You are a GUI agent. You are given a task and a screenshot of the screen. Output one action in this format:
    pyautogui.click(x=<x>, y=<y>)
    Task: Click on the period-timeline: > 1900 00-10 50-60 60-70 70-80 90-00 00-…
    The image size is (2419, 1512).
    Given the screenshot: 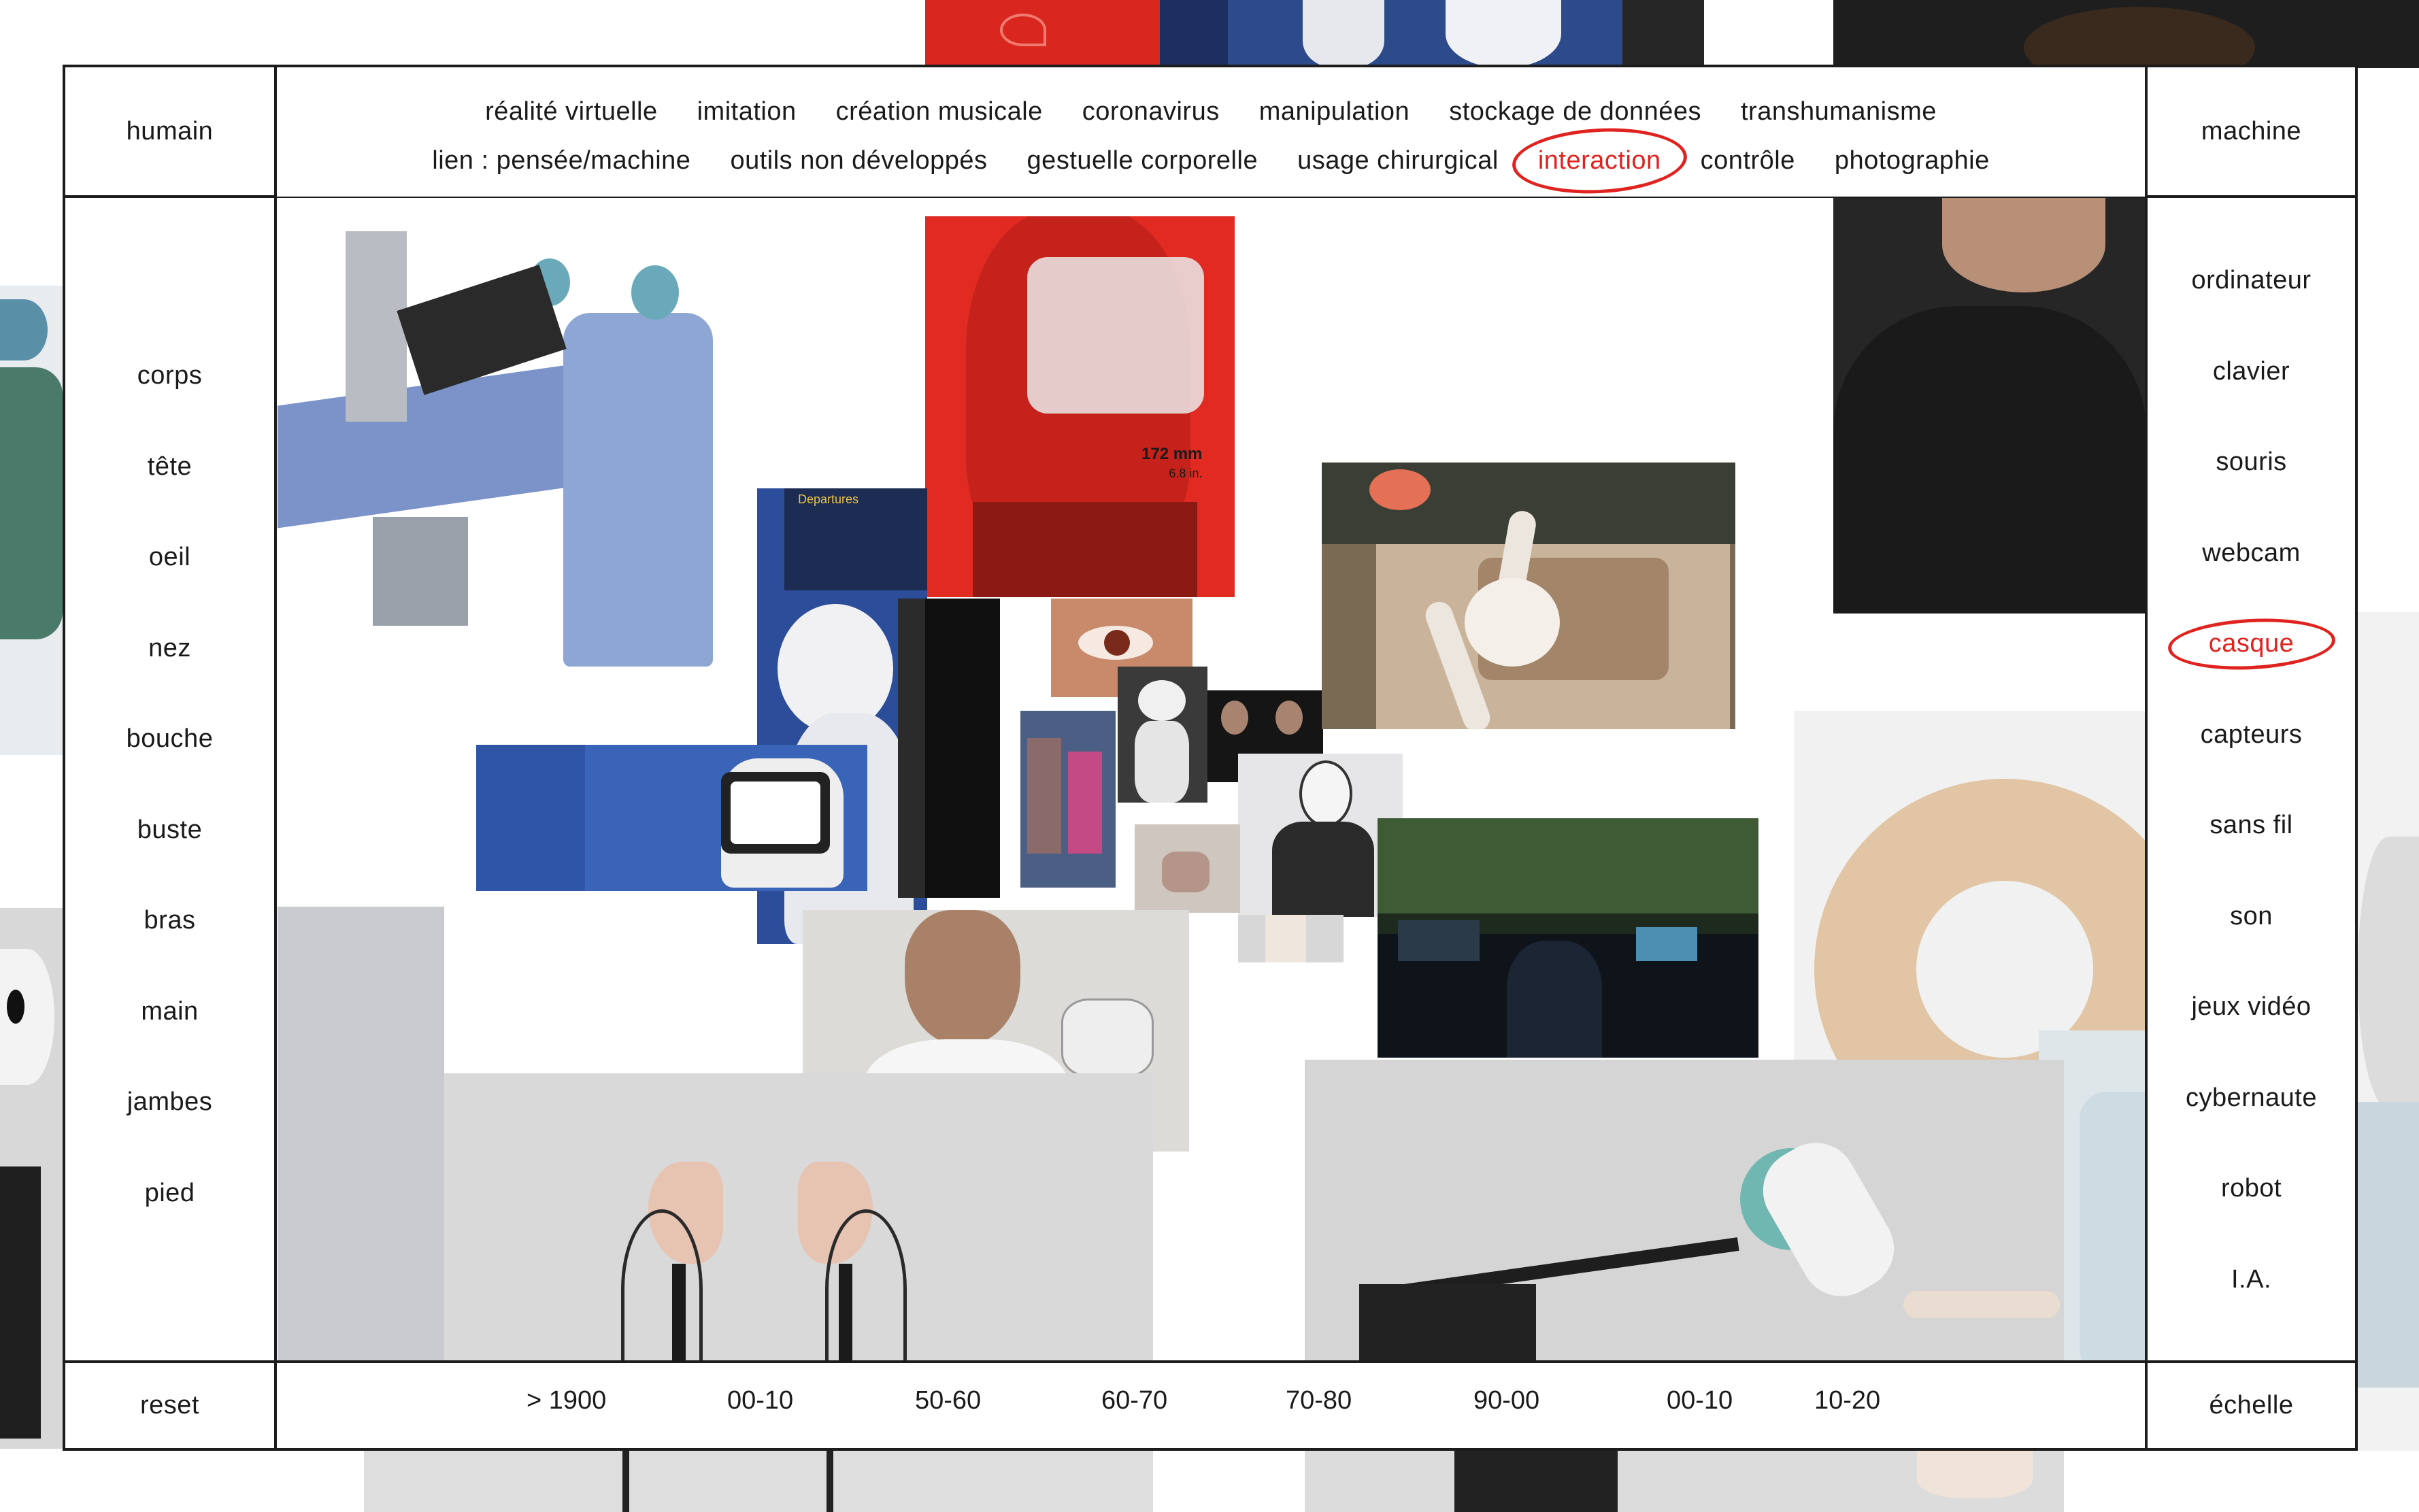 What is the action you would take?
    pyautogui.click(x=1211, y=1406)
    